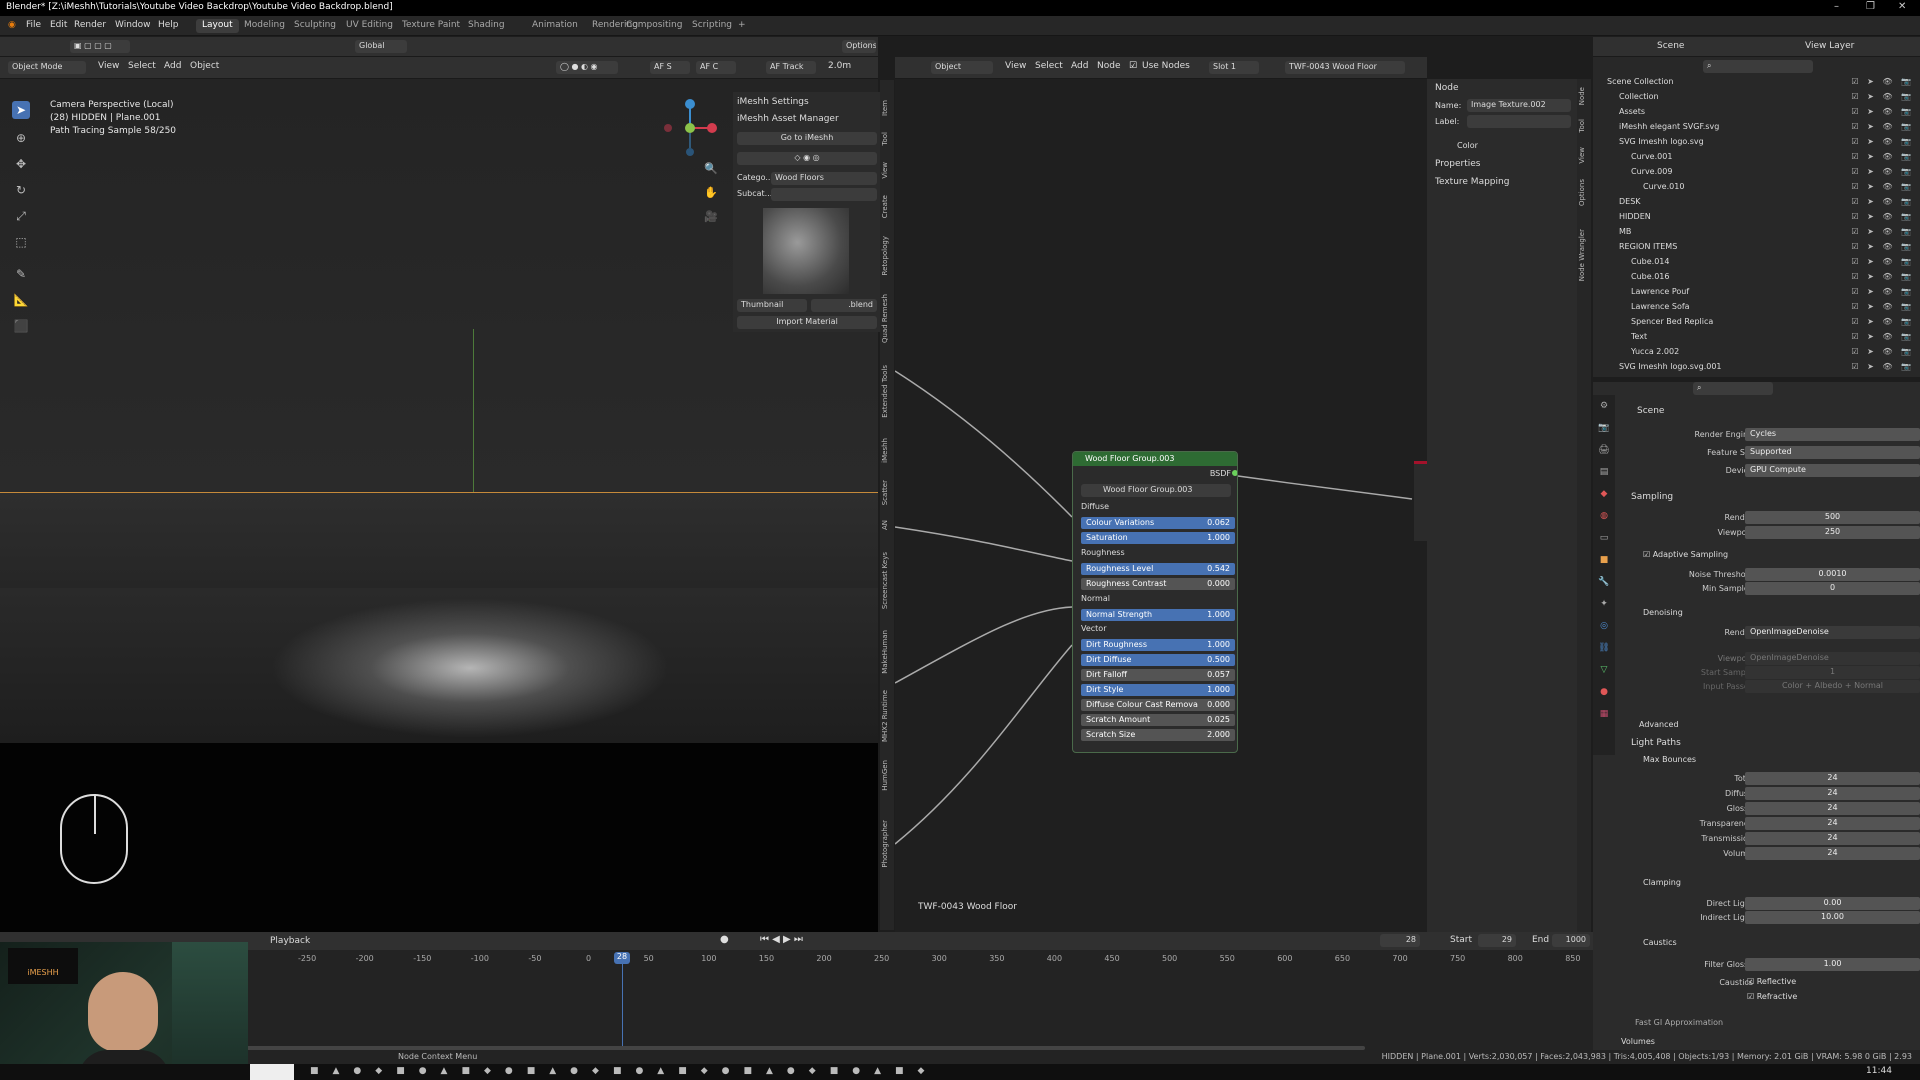 The image size is (1920, 1080). Describe the element at coordinates (1756, 262) in the screenshot. I see `outliner-row: Cube.014 ☑ ➤ 👁 📷` at that location.